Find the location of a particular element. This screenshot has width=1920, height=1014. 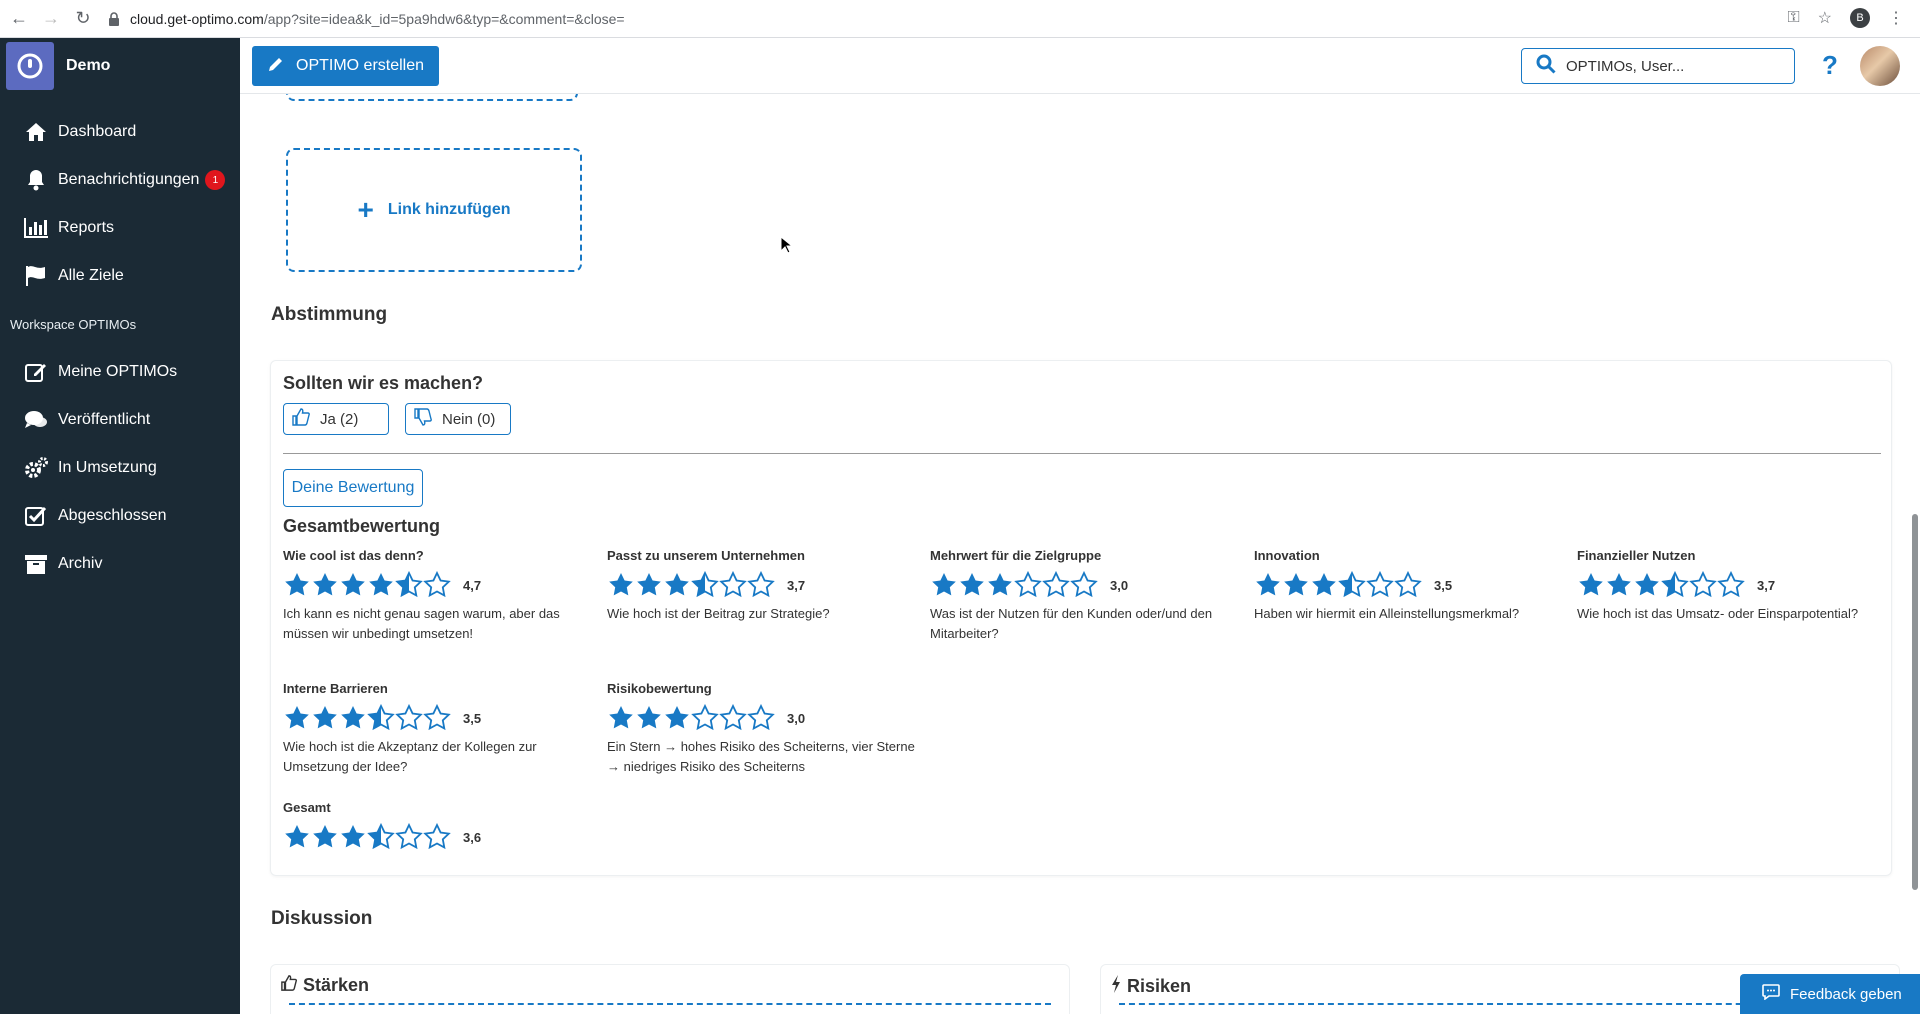

pencil-icon is located at coordinates (276, 66).